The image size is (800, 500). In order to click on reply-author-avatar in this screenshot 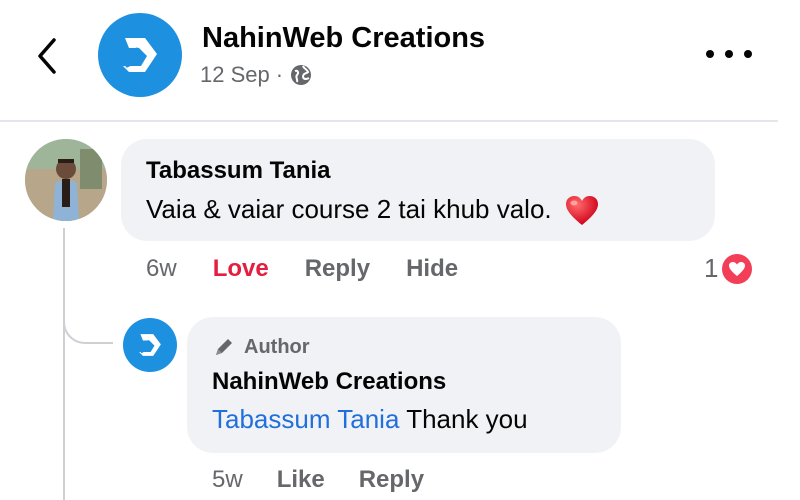, I will do `click(150, 345)`.